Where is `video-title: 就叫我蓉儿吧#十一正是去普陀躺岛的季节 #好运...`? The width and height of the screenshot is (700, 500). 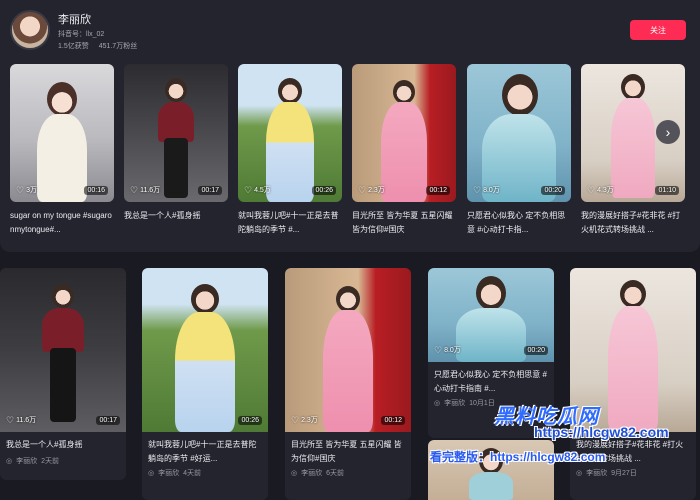
video-title: 就叫我蓉儿吧#十一正是去普陀躺岛的季节 #好运... is located at coordinates (205, 449).